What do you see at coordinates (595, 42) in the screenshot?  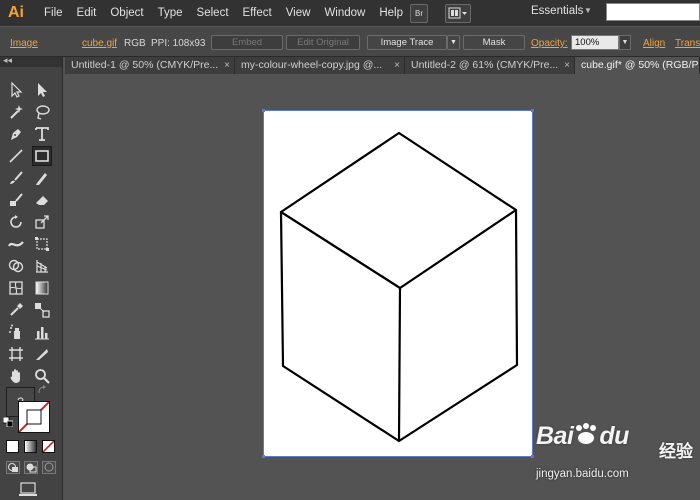 I see `opacity-input: 100%` at bounding box center [595, 42].